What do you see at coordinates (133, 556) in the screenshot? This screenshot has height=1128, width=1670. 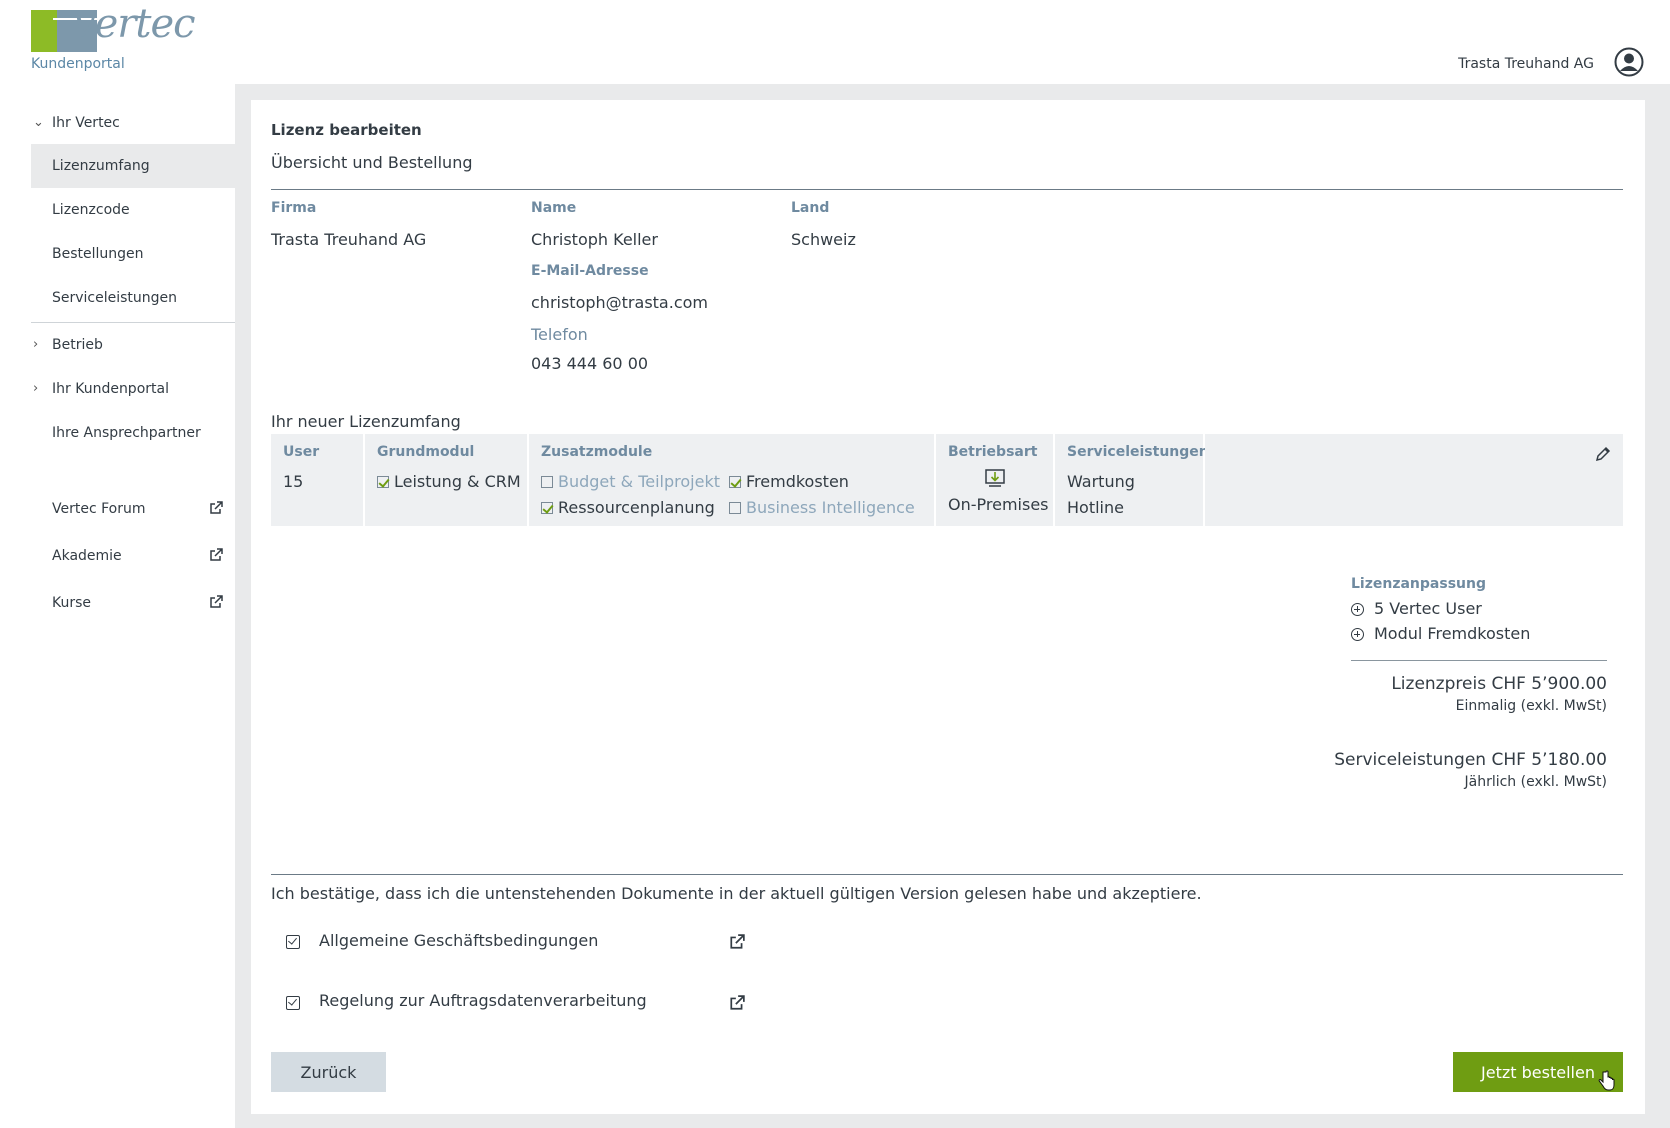 I see `sidebar-link-akademie: Akademie` at bounding box center [133, 556].